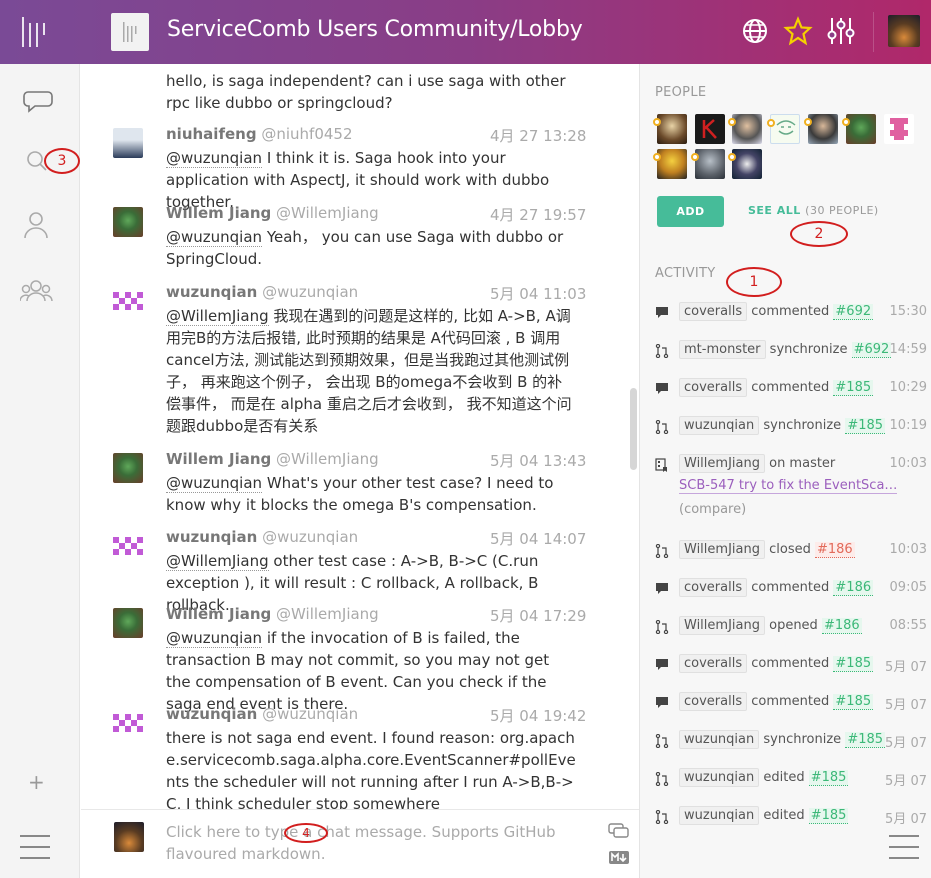  I want to click on message-time: 5月 04 14:07, so click(538, 538).